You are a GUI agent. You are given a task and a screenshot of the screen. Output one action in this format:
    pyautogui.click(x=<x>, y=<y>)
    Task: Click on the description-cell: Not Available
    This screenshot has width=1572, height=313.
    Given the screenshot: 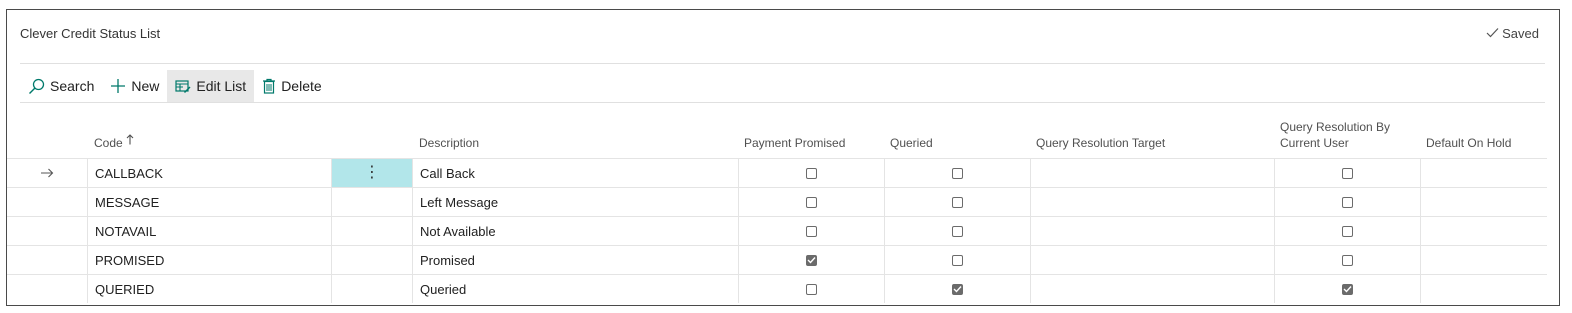 What is the action you would take?
    pyautogui.click(x=575, y=231)
    